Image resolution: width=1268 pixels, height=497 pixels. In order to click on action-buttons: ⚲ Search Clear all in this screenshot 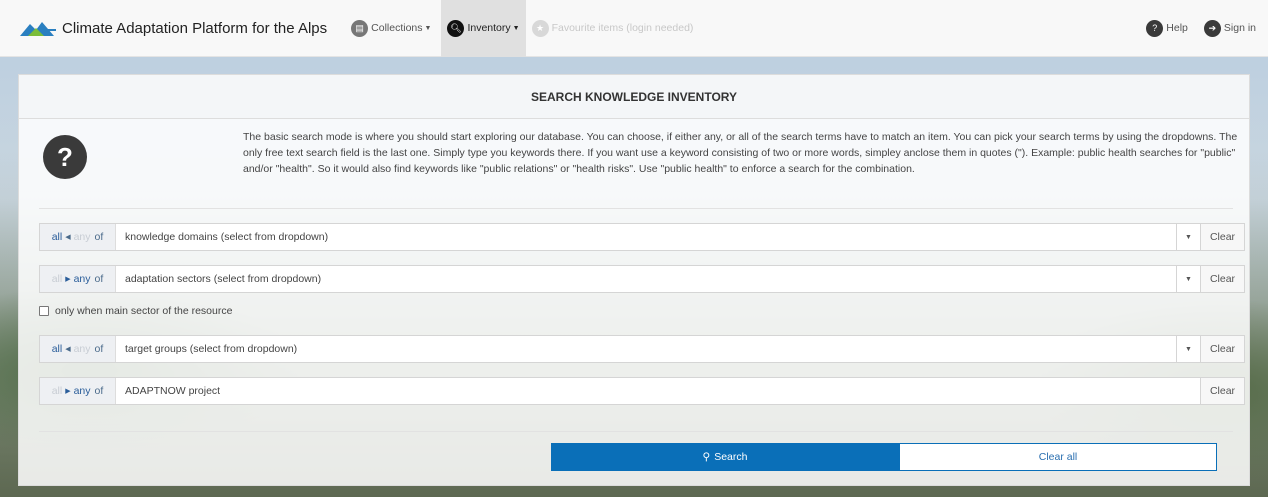, I will do `click(884, 457)`.